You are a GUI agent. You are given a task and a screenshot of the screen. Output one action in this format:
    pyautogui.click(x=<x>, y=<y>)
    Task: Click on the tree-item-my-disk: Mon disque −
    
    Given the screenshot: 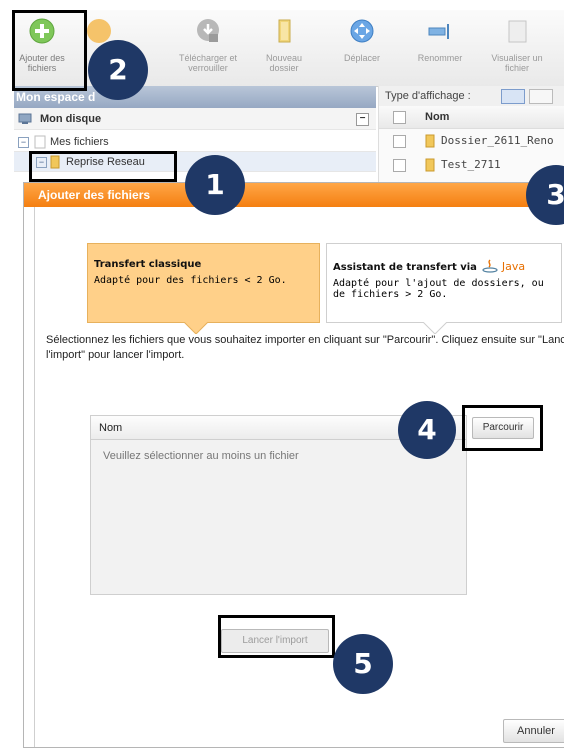 What is the action you would take?
    pyautogui.click(x=195, y=119)
    